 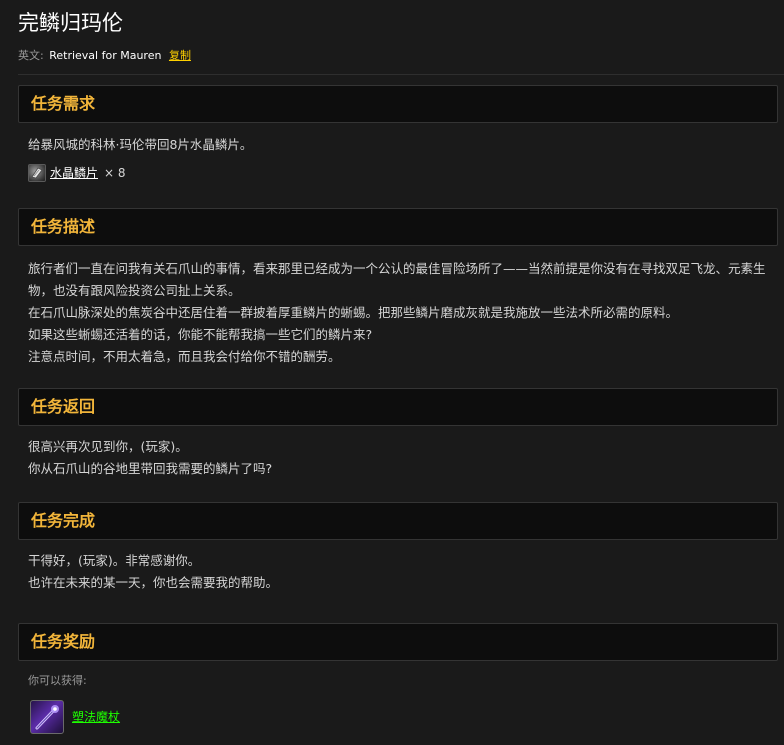 I want to click on description-header: 任务描述, so click(x=398, y=227).